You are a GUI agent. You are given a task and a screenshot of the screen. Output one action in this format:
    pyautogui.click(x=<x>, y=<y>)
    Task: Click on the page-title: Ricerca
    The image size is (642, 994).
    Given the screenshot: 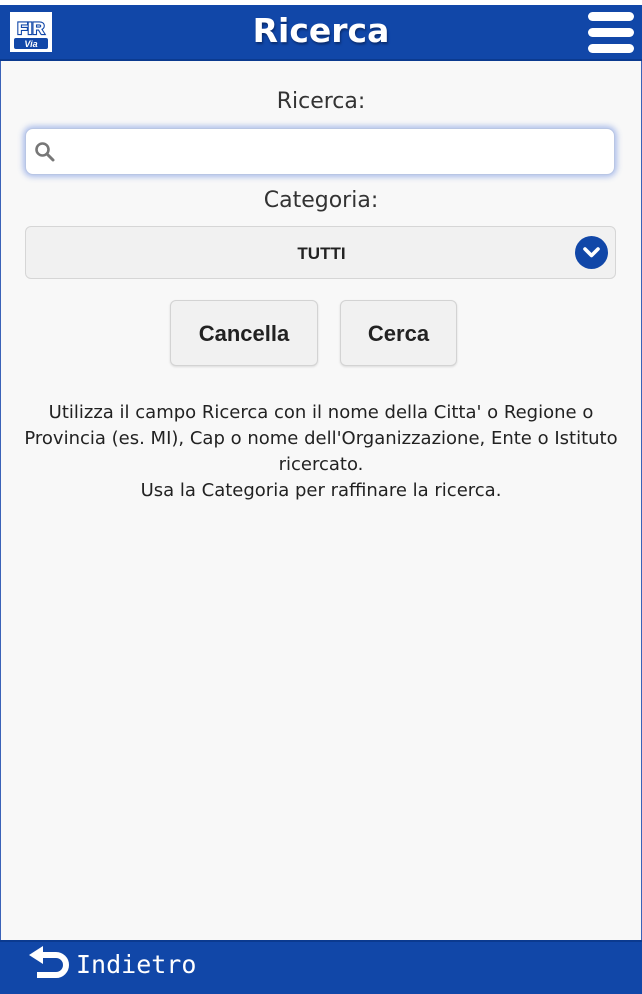 What is the action you would take?
    pyautogui.click(x=321, y=30)
    